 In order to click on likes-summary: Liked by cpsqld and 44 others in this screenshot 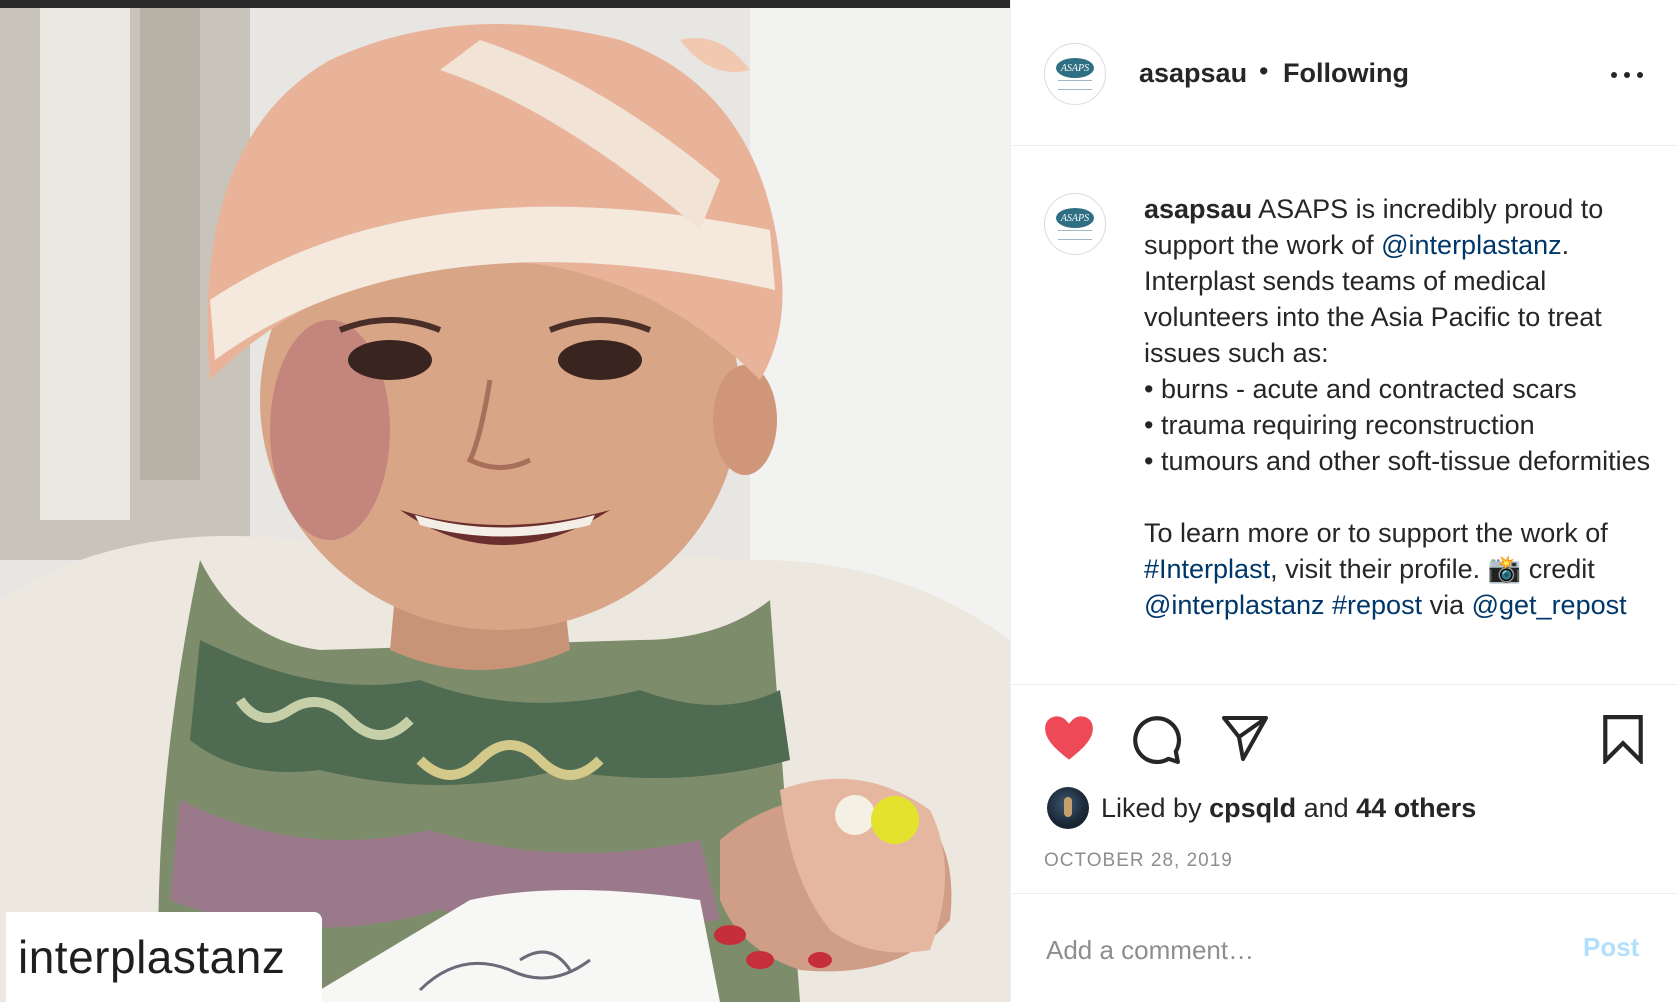, I will do `click(1261, 808)`.